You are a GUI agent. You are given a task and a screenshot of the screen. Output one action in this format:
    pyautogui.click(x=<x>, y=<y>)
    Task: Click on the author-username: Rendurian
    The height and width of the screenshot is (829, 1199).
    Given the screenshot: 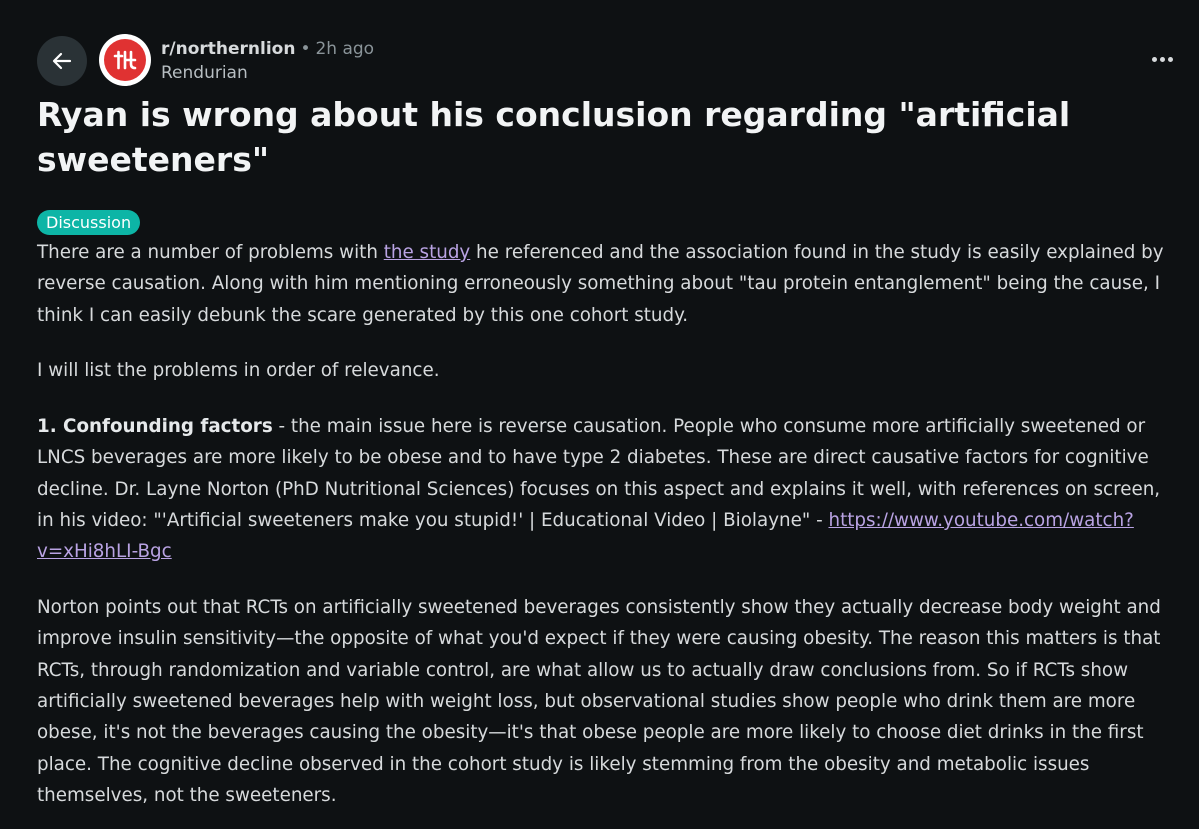 What is the action you would take?
    pyautogui.click(x=267, y=73)
    